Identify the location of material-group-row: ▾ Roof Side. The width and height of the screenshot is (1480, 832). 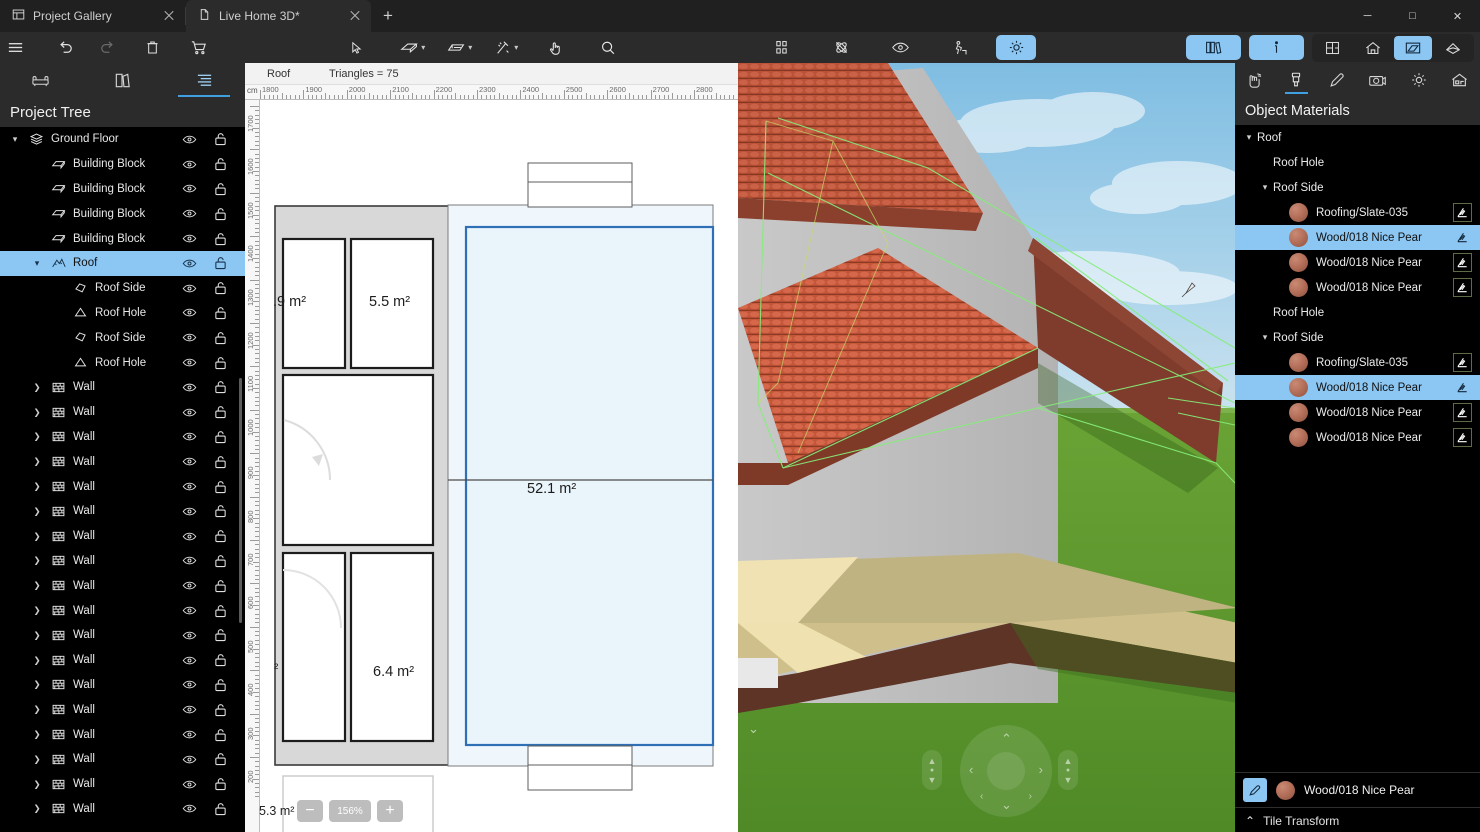
(1357, 187).